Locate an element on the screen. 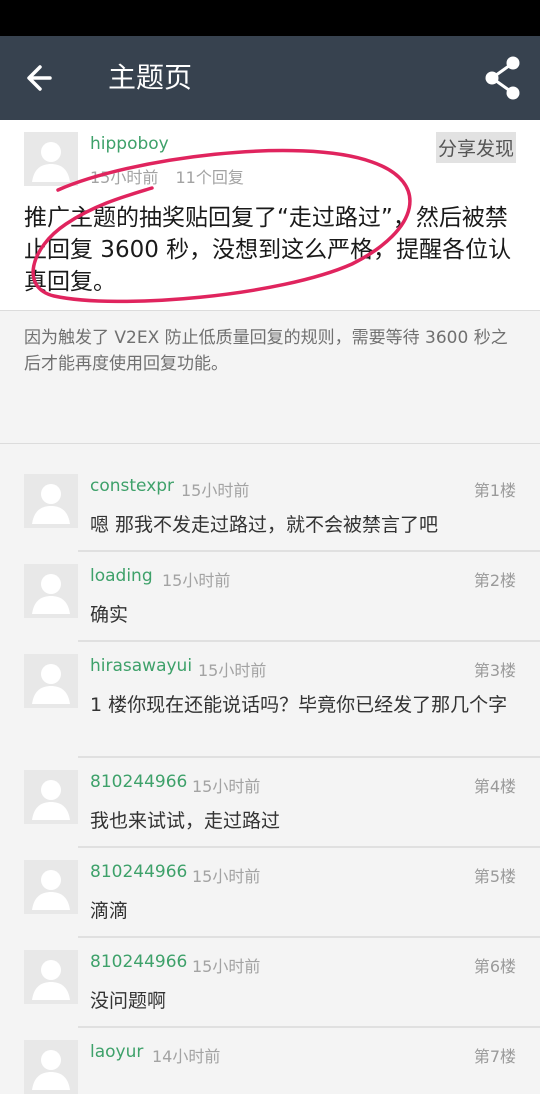  reply-floor: 第7楼 is located at coordinates (494, 1056).